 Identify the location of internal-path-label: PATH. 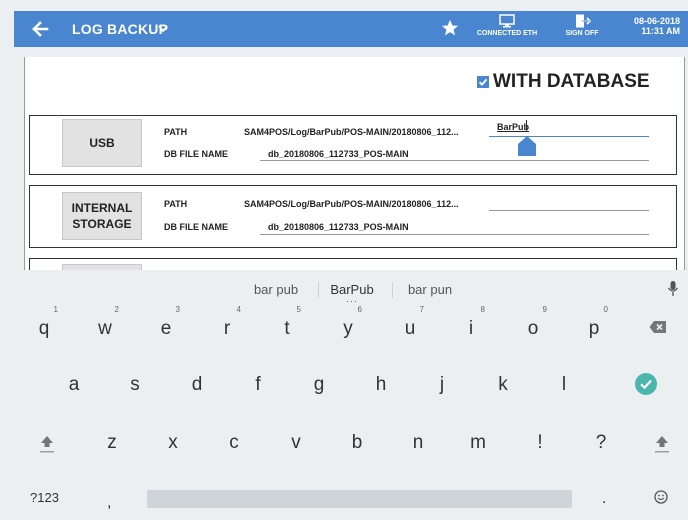
(176, 204).